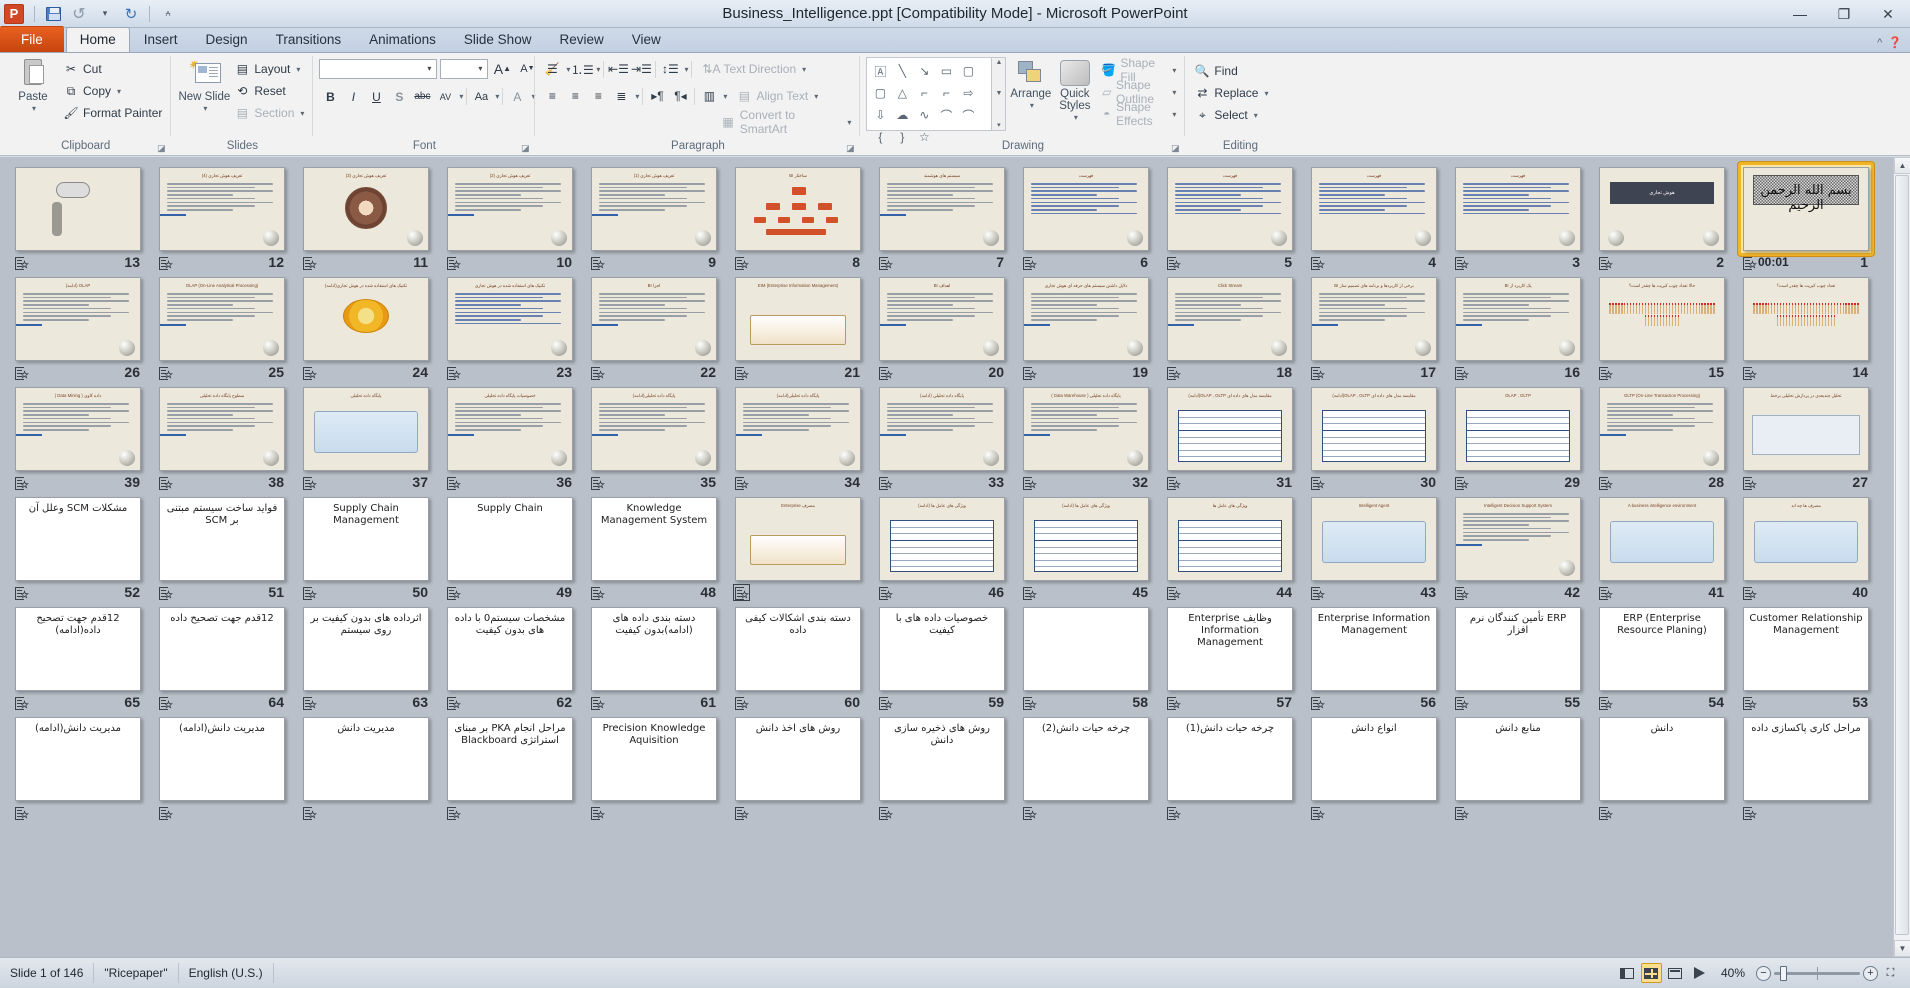  Describe the element at coordinates (1800, 14) in the screenshot. I see `minimize-button: —` at that location.